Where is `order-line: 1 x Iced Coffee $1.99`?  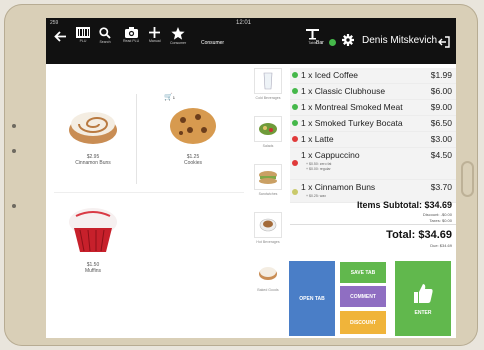 order-line: 1 x Iced Coffee $1.99 is located at coordinates (373, 76).